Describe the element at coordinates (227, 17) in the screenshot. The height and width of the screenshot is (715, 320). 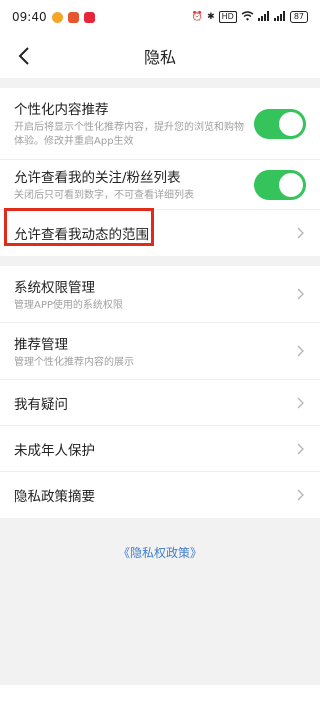
I see `hd-badge: HD` at that location.